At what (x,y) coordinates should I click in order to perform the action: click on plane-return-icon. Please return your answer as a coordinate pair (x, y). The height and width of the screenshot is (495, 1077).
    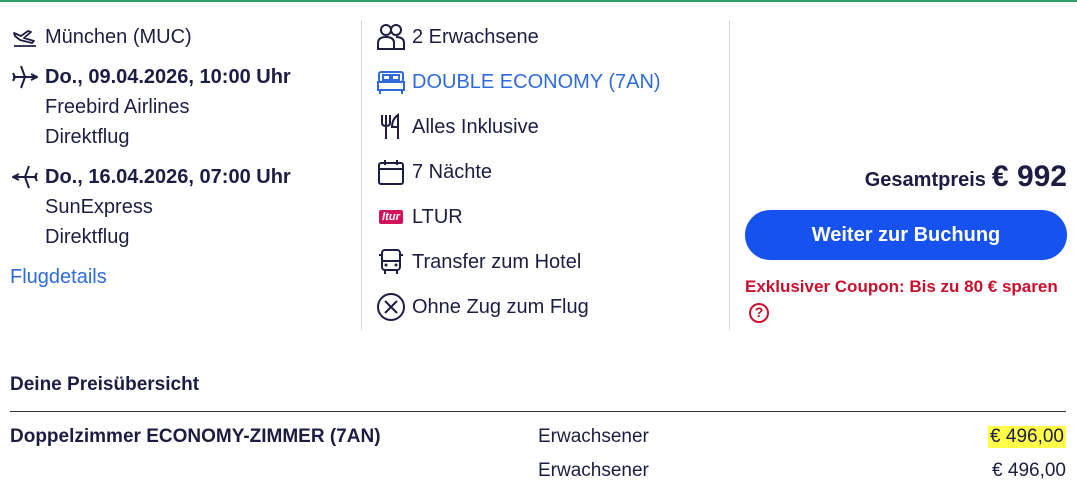
    Looking at the image, I should click on (25, 177).